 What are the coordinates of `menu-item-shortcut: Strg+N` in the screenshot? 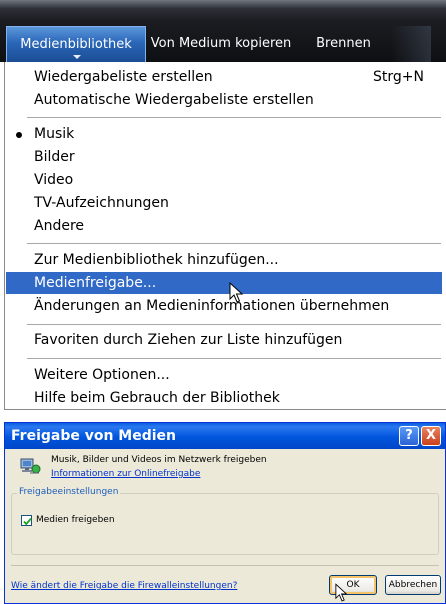 It's located at (398, 77).